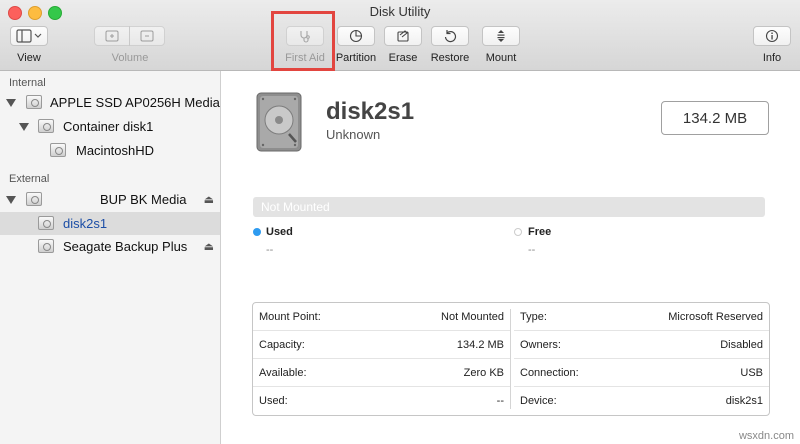  What do you see at coordinates (549, 373) in the screenshot?
I see `info-key: Connection:` at bounding box center [549, 373].